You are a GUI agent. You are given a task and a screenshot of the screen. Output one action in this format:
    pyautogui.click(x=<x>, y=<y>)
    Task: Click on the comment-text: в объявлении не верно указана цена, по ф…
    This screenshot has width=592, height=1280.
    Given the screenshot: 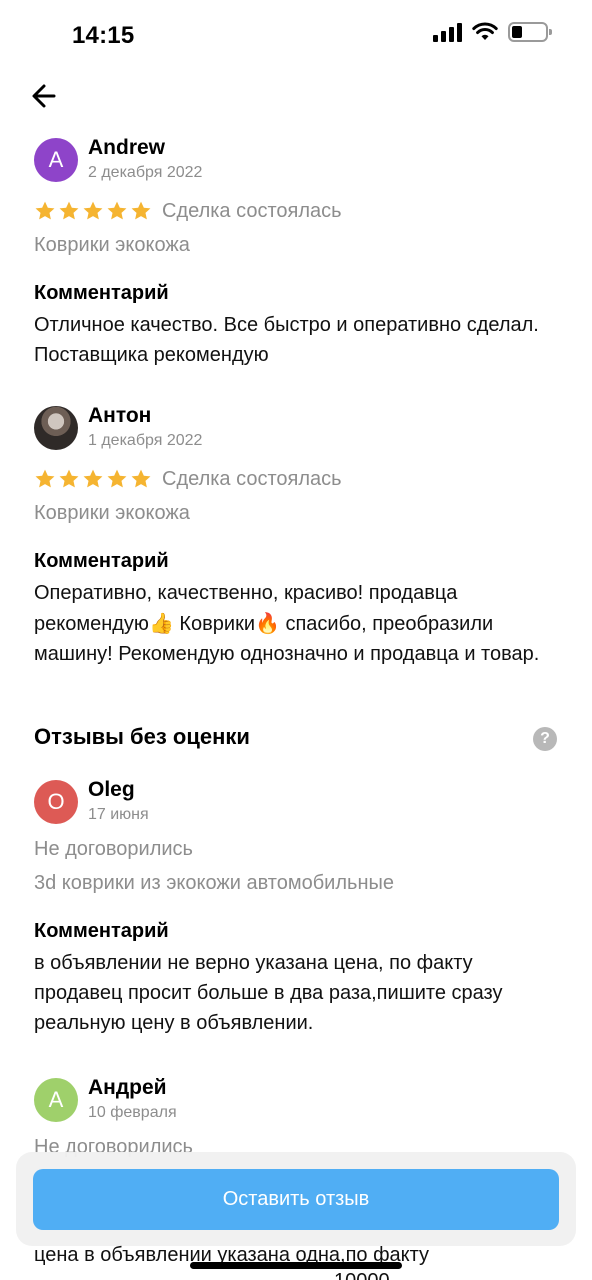 What is the action you would take?
    pyautogui.click(x=268, y=993)
    